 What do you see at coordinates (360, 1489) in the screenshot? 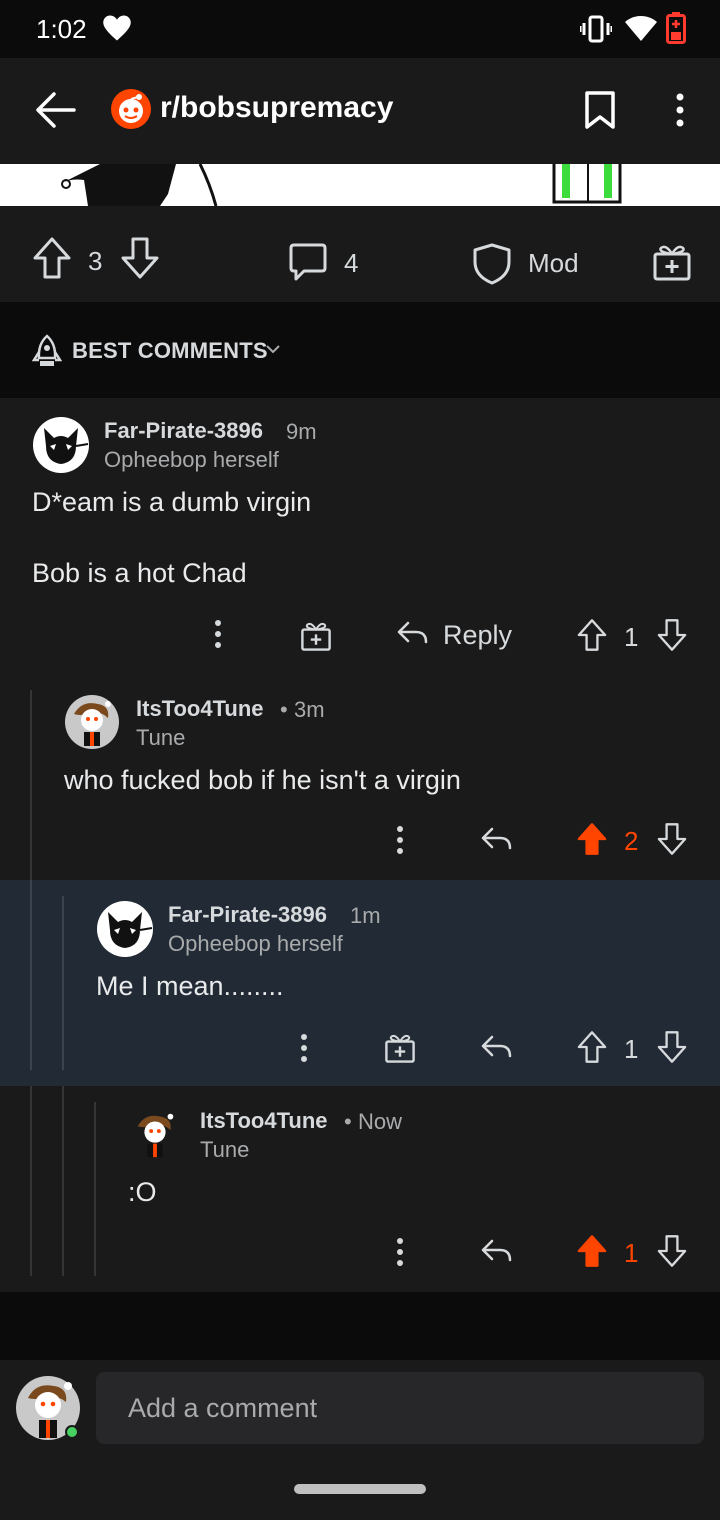
I see `home-indicator` at bounding box center [360, 1489].